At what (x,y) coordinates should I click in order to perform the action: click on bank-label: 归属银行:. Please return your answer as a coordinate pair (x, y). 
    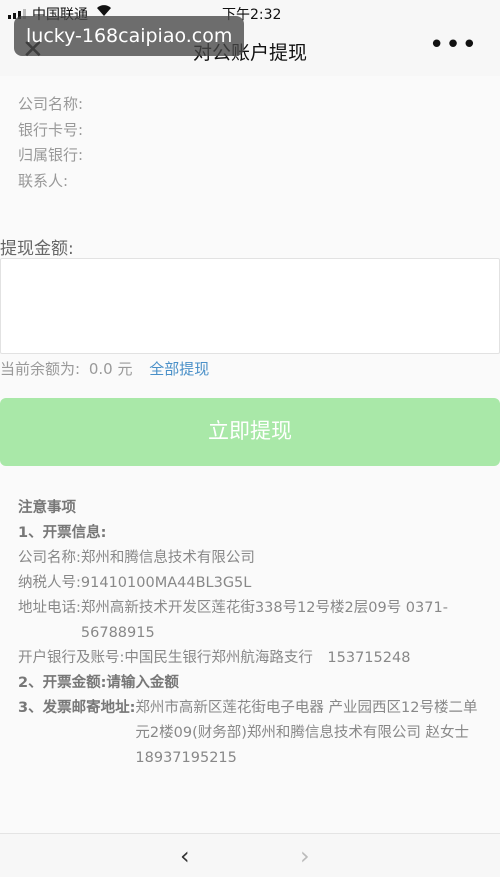
    Looking at the image, I should click on (51, 155).